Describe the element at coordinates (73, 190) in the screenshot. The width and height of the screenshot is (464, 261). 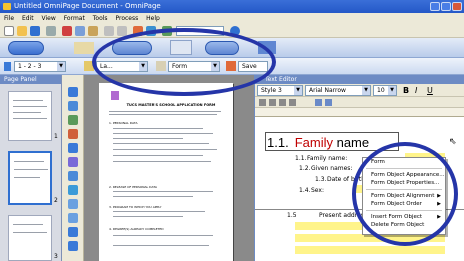
I see `field-tool-icon` at that location.